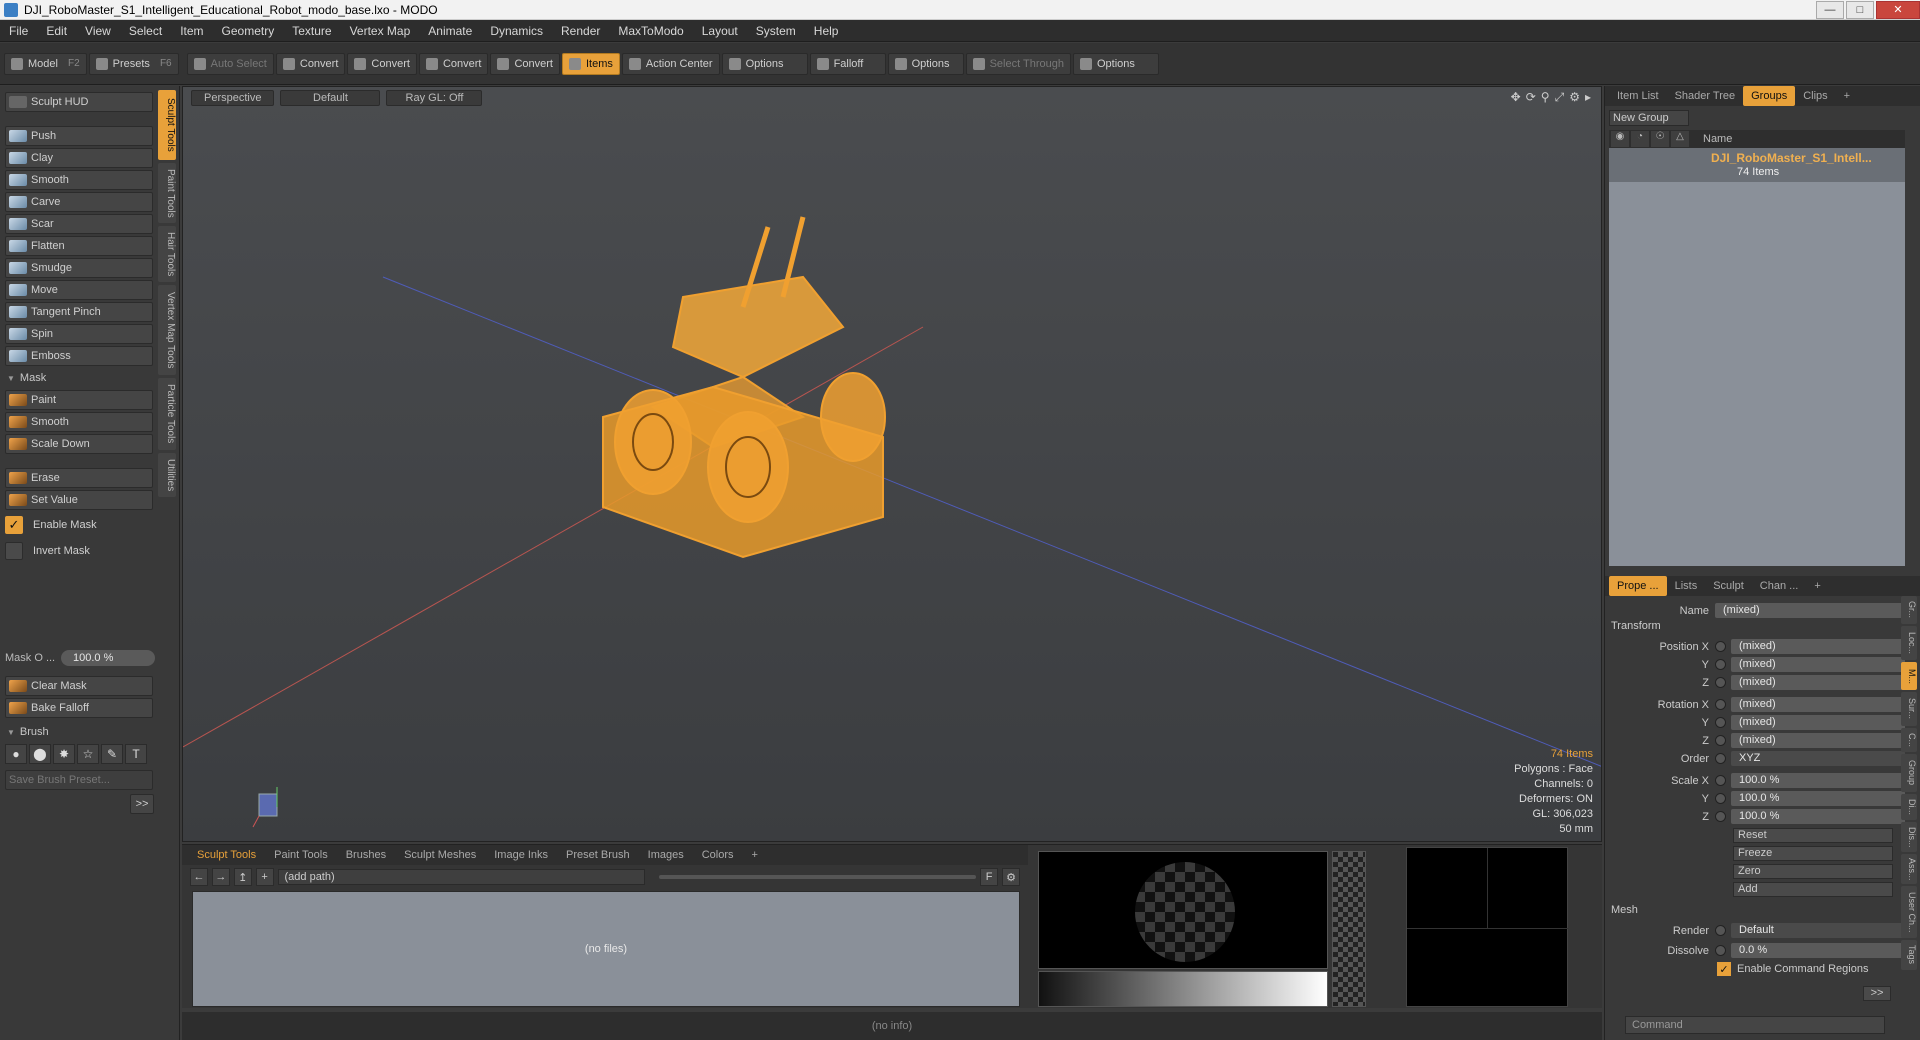 This screenshot has width=1920, height=1040. Describe the element at coordinates (366, 855) in the screenshot. I see `btab-brushes: Brushes` at that location.